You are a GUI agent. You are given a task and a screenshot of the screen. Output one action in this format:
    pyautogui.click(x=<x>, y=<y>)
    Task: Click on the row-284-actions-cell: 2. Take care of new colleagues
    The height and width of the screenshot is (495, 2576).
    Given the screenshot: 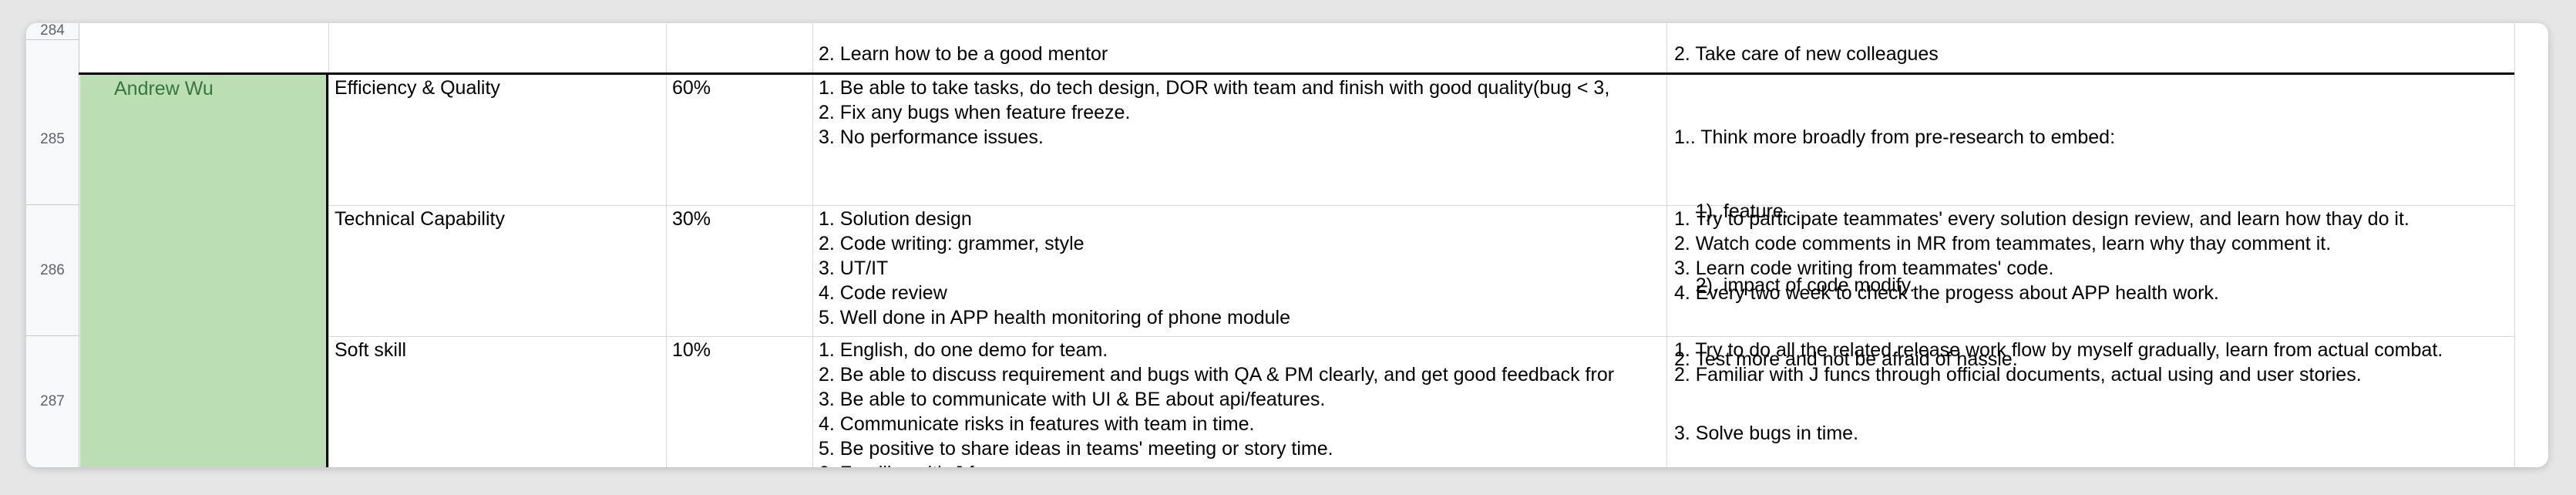 What is the action you would take?
    pyautogui.click(x=2092, y=54)
    